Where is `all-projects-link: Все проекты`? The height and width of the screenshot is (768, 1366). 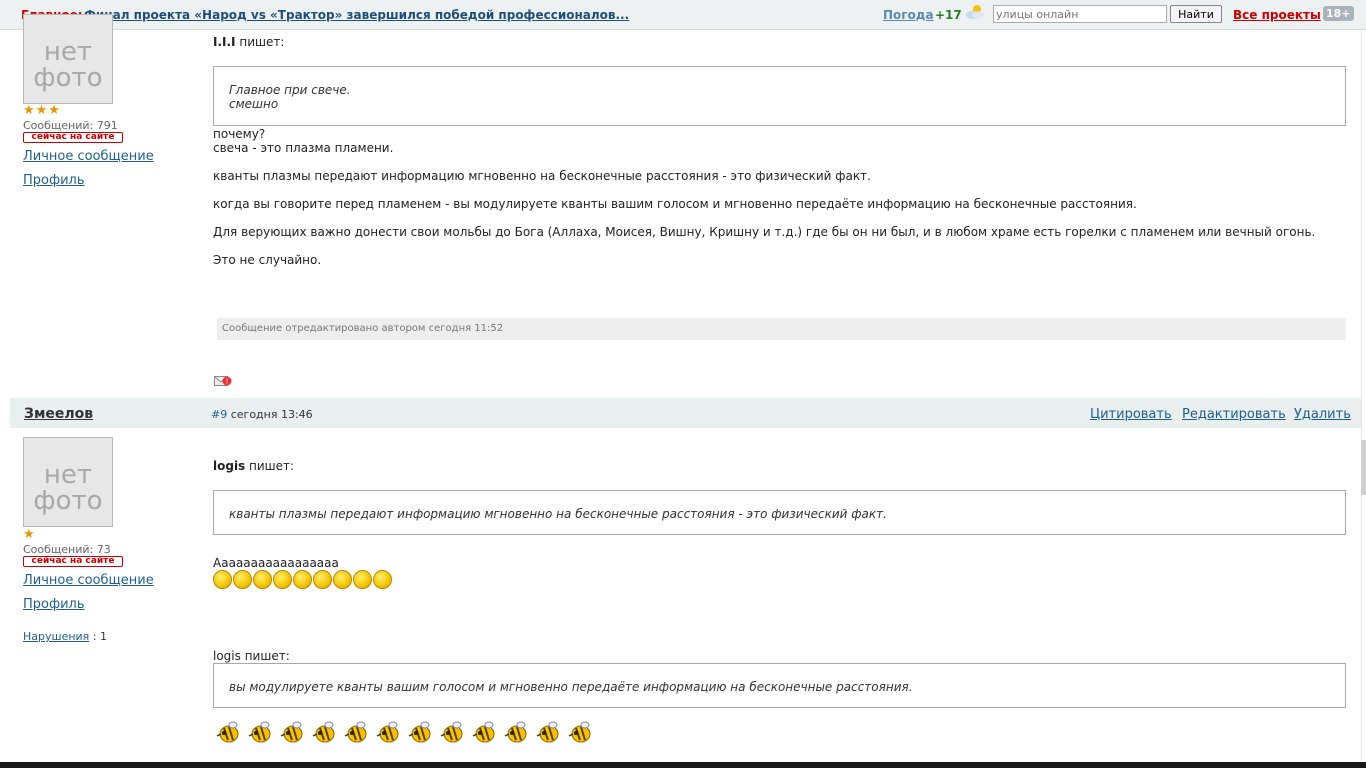 all-projects-link: Все проекты is located at coordinates (1277, 15).